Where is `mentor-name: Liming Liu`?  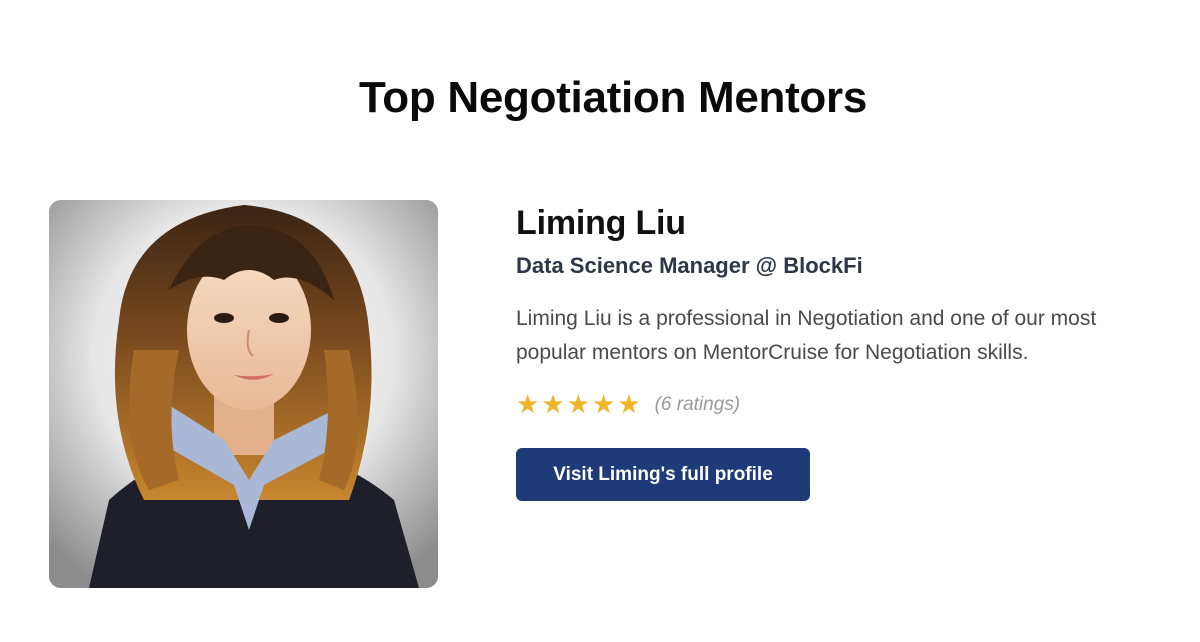 mentor-name: Liming Liu is located at coordinates (601, 223).